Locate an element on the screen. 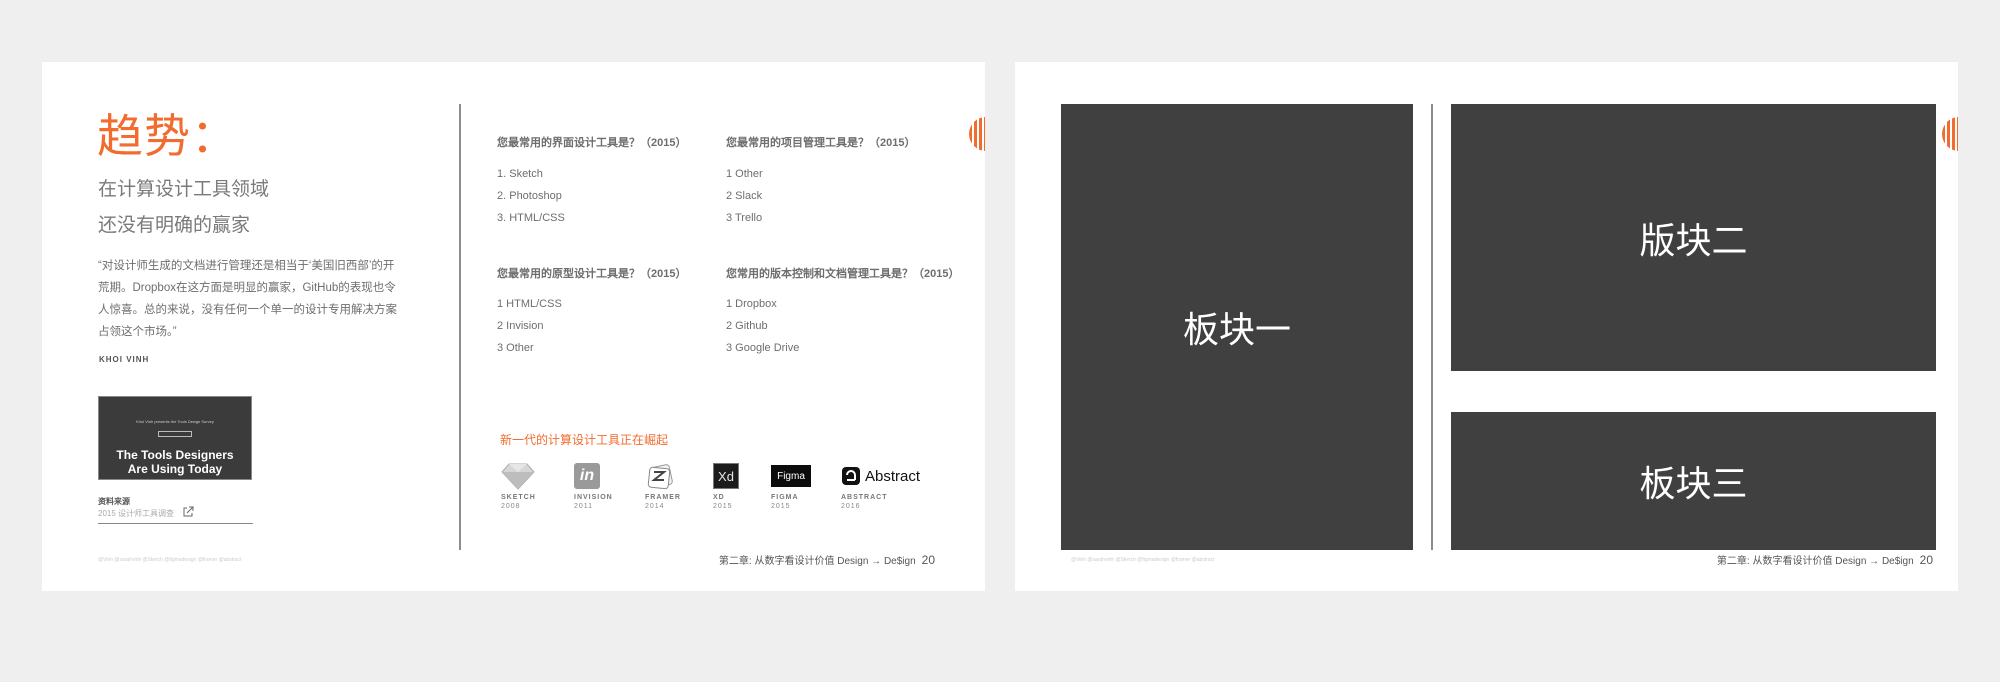 The height and width of the screenshot is (682, 2000). survey-answers-project-tools: 1 Other 2 Slack 3 Trello is located at coordinates (744, 196).